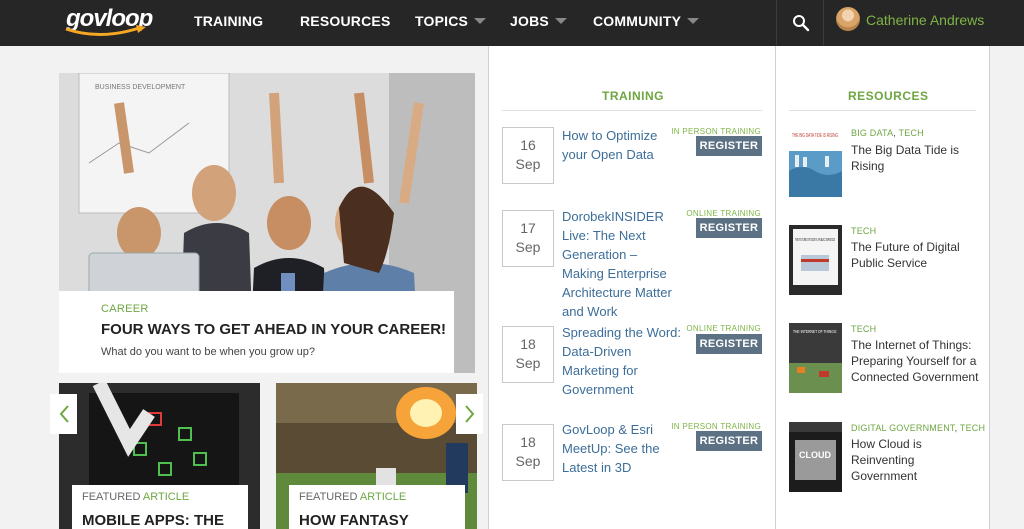 The height and width of the screenshot is (529, 1024). What do you see at coordinates (872, 133) in the screenshot?
I see `tag-big-data: BIG DATA` at bounding box center [872, 133].